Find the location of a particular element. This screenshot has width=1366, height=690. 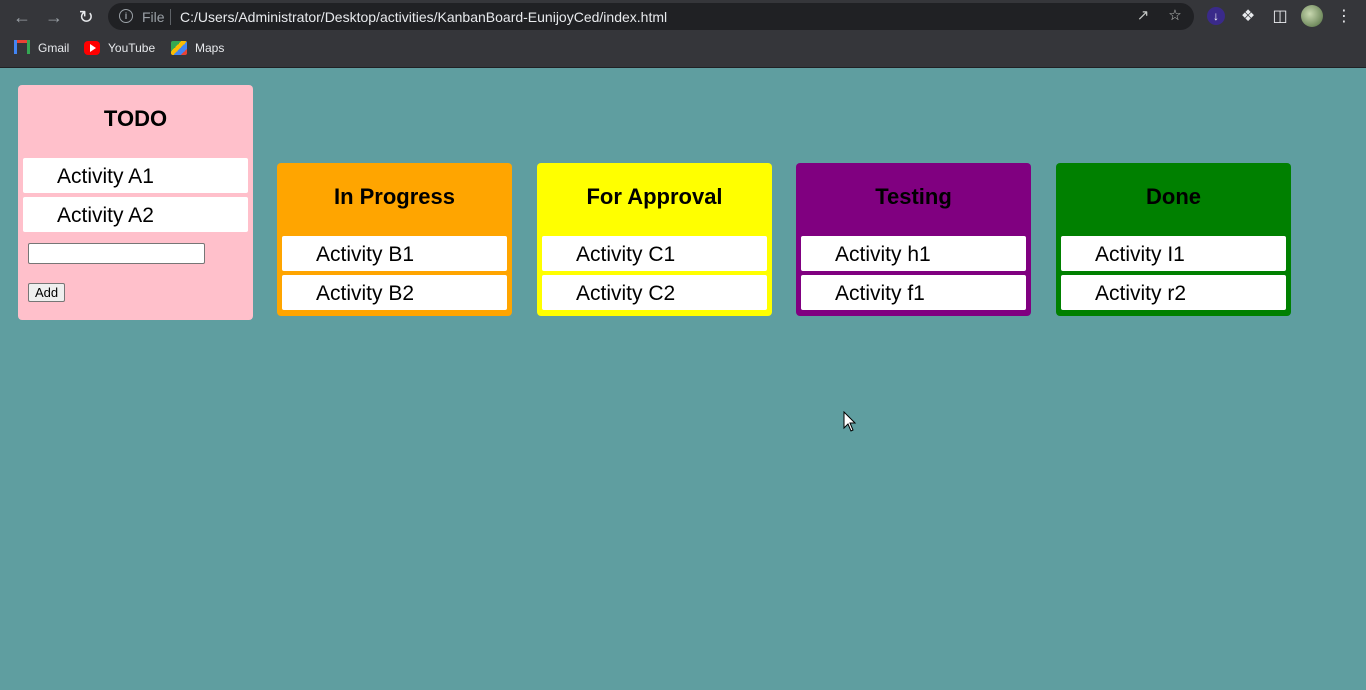

activity-card: Activity f1 is located at coordinates (913, 292).